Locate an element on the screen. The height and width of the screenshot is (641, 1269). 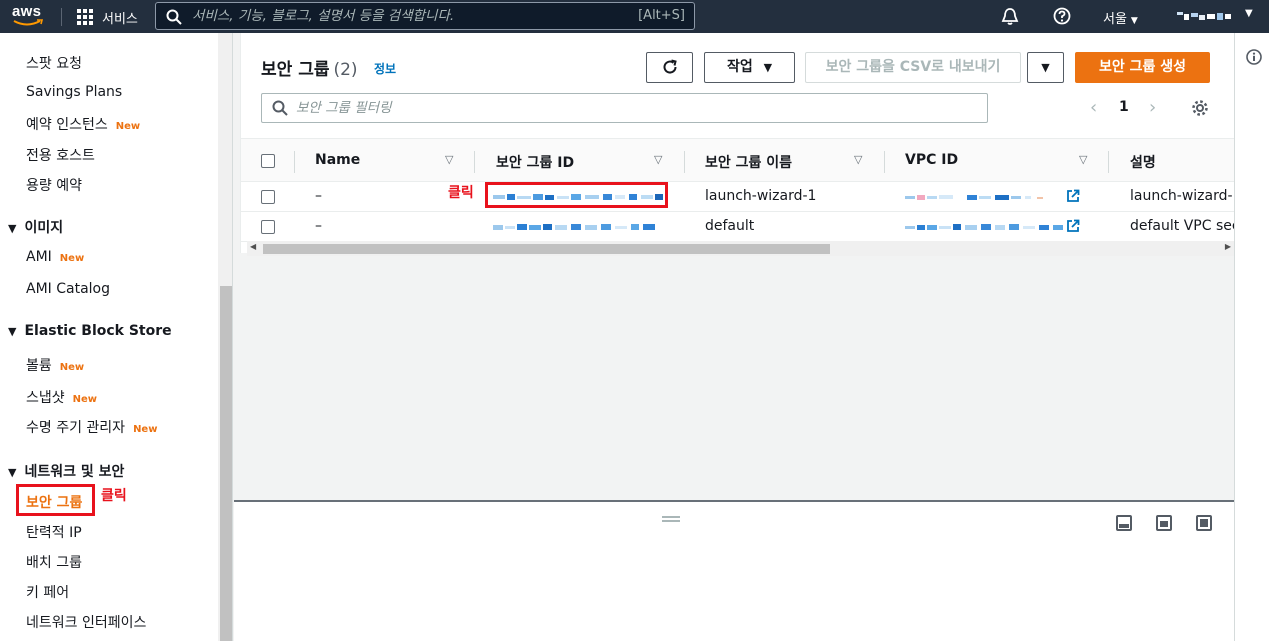
sidebar-item-capacity-reservations: 용량 예약 is located at coordinates (54, 185).